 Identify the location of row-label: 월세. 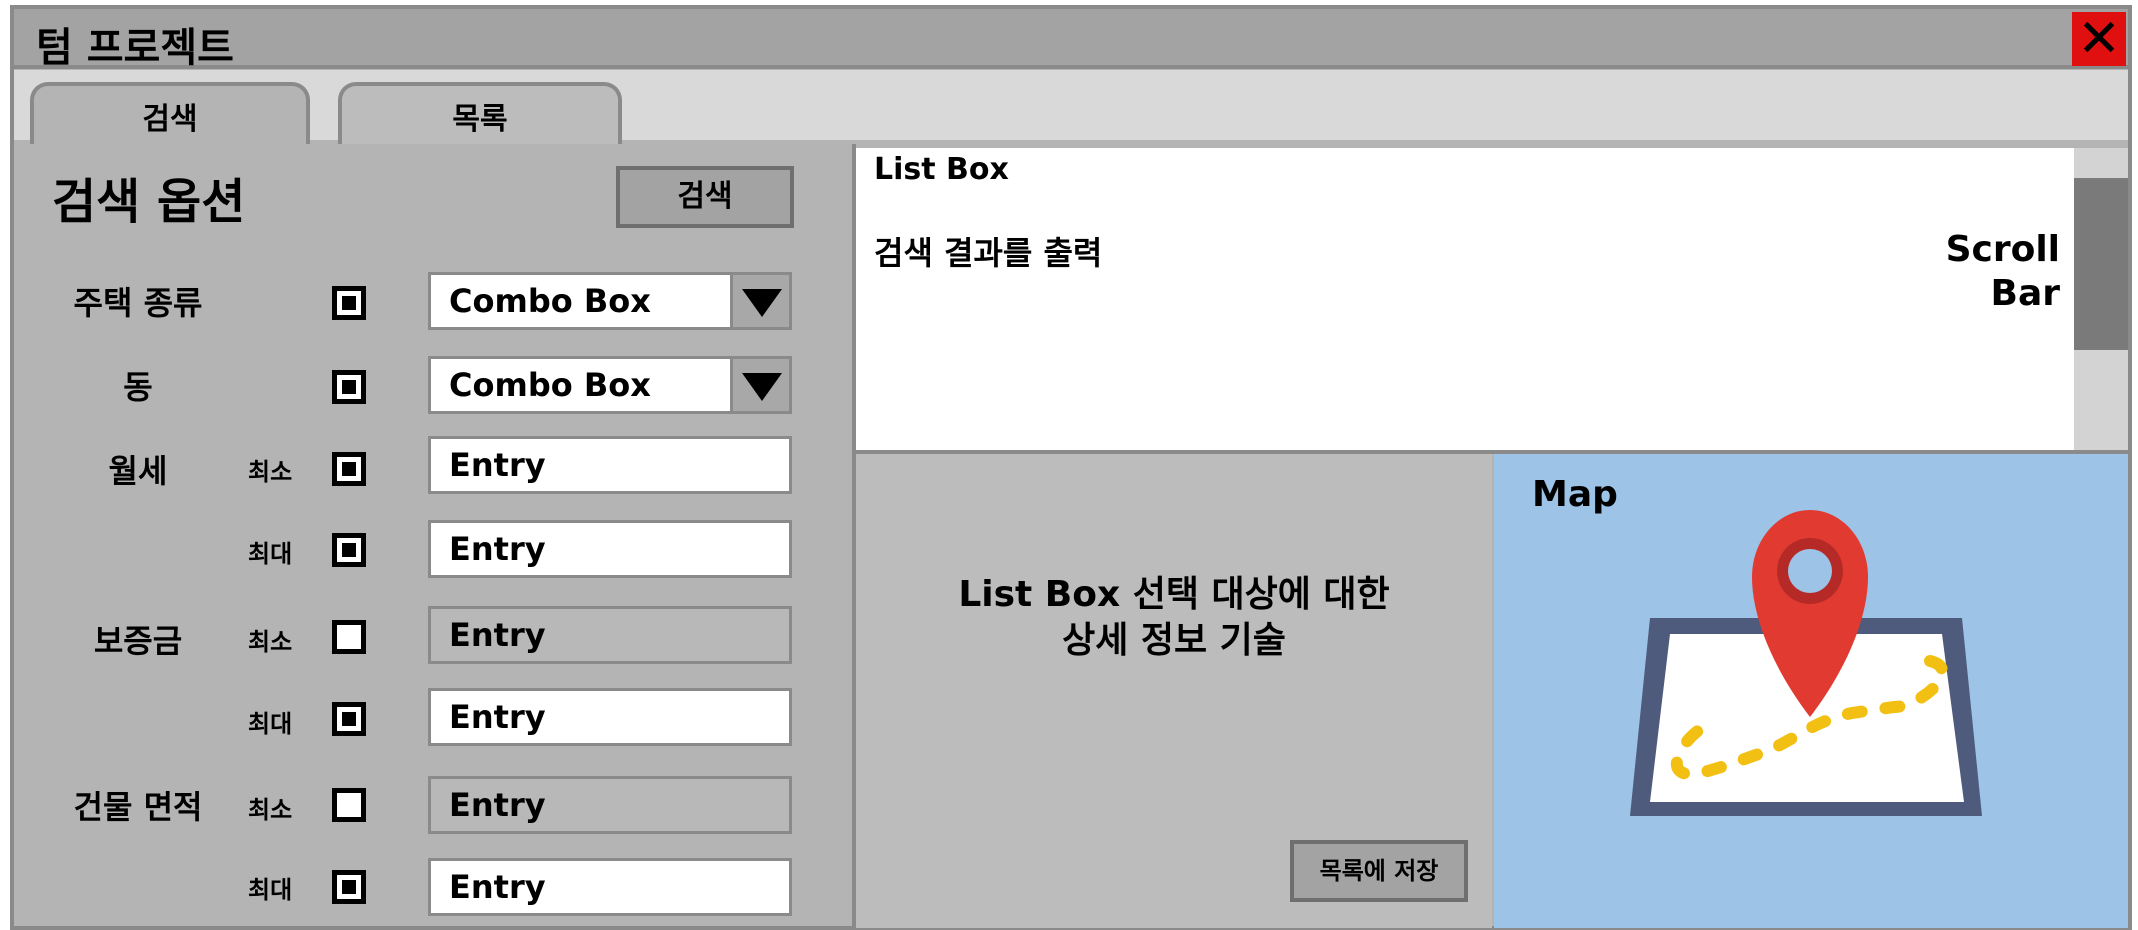
(138, 471).